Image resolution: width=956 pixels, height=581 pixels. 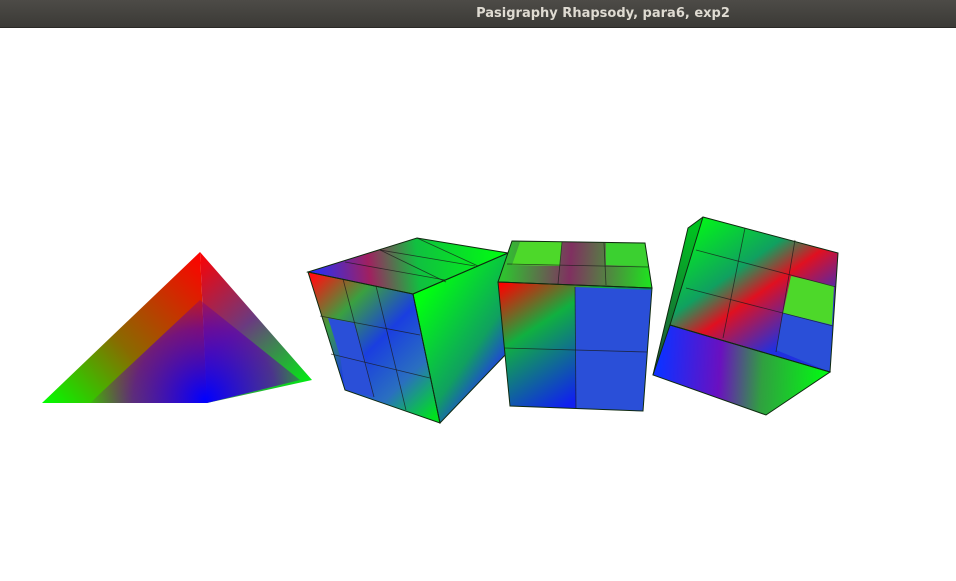 What do you see at coordinates (177, 327) in the screenshot?
I see `pyramid` at bounding box center [177, 327].